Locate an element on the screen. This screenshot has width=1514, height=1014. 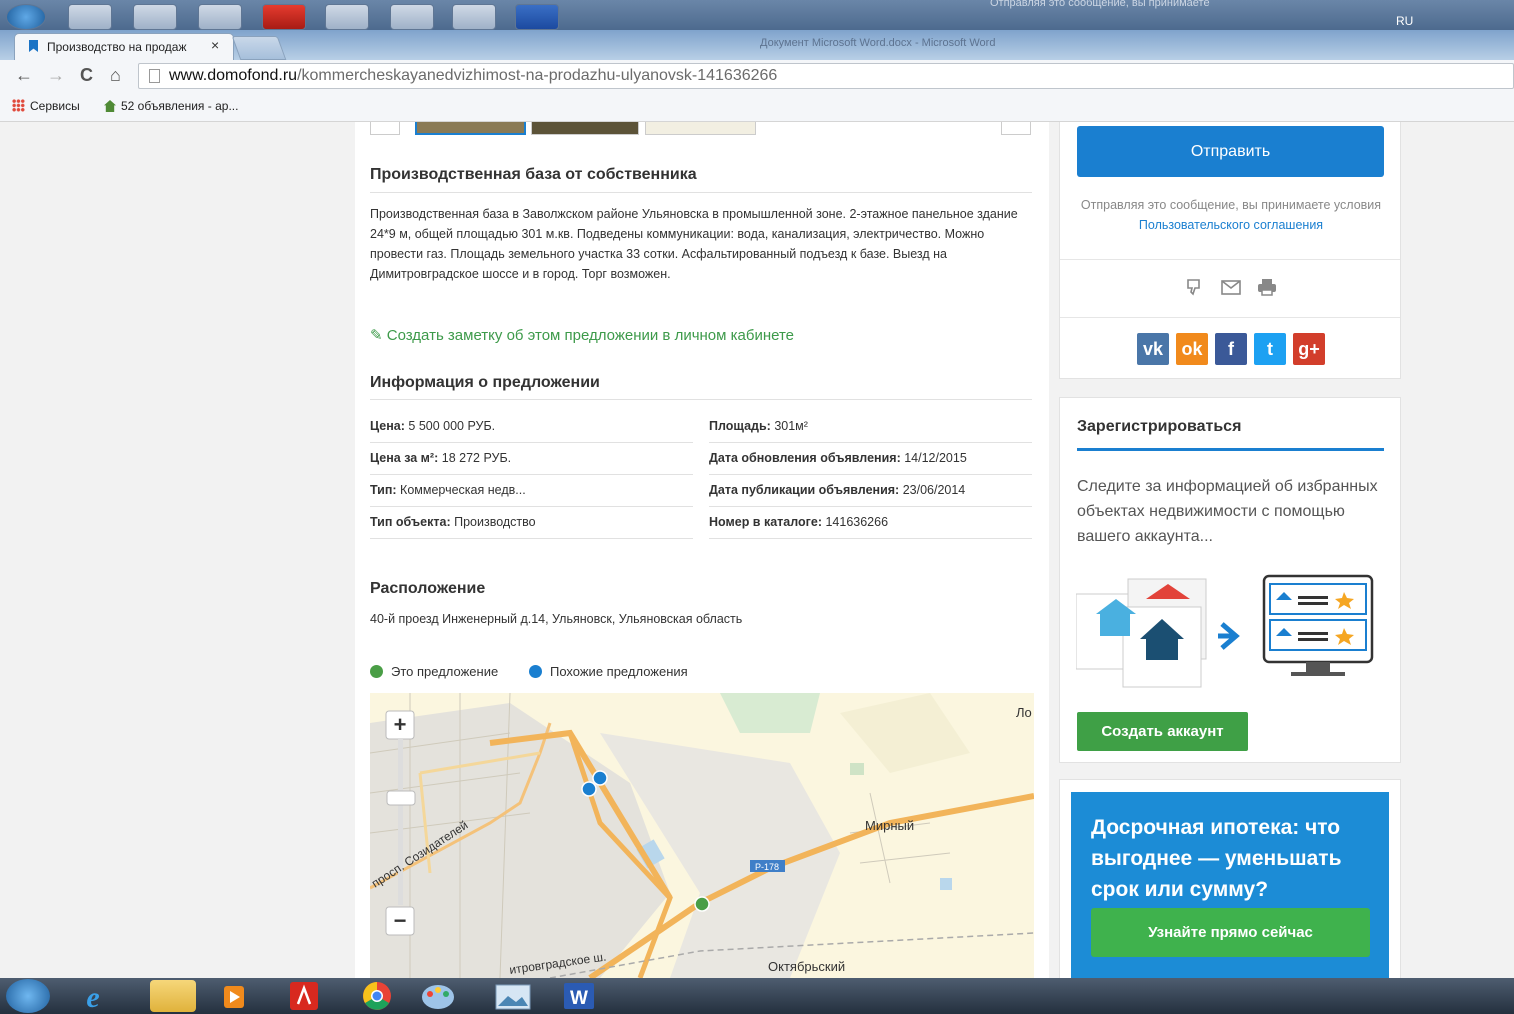
info-value: 14/12/2015 is located at coordinates (935, 458).